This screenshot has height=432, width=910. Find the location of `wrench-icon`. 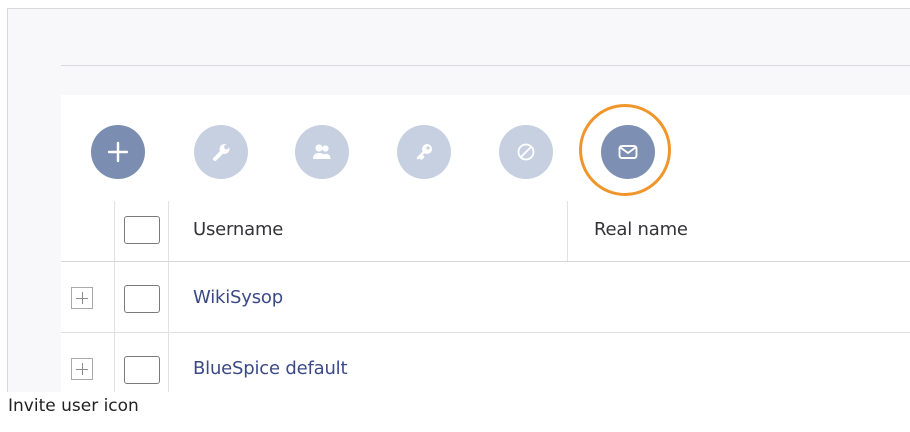

wrench-icon is located at coordinates (221, 152).